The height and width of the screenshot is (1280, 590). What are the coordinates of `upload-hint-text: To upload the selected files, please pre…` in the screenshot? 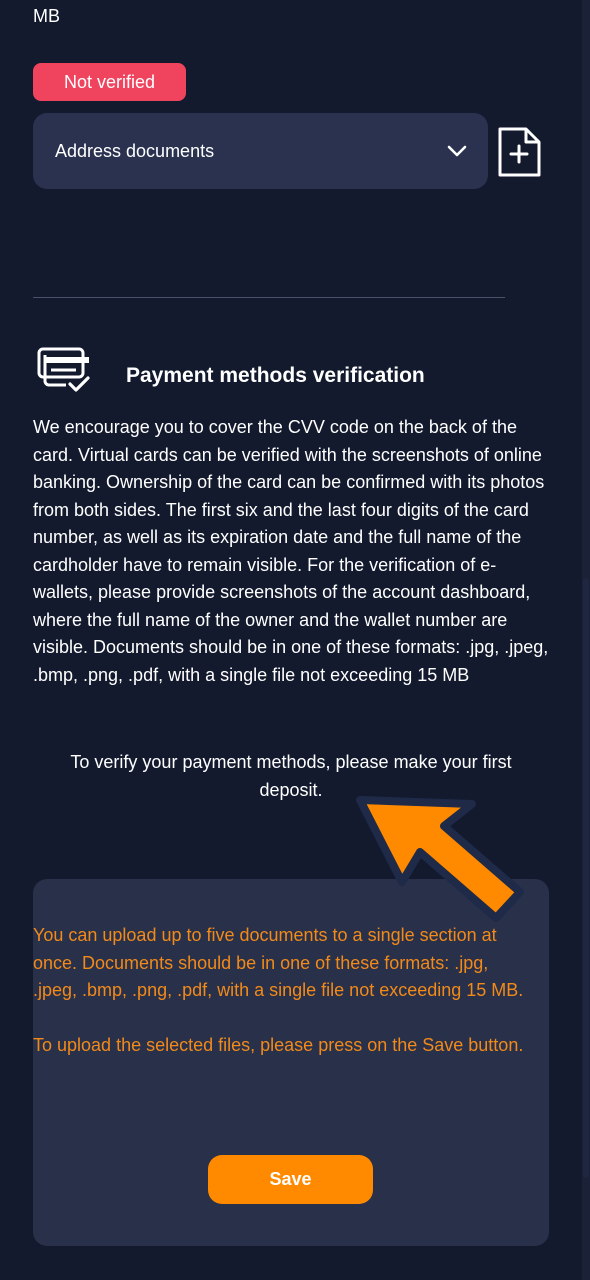 It's located at (278, 1045).